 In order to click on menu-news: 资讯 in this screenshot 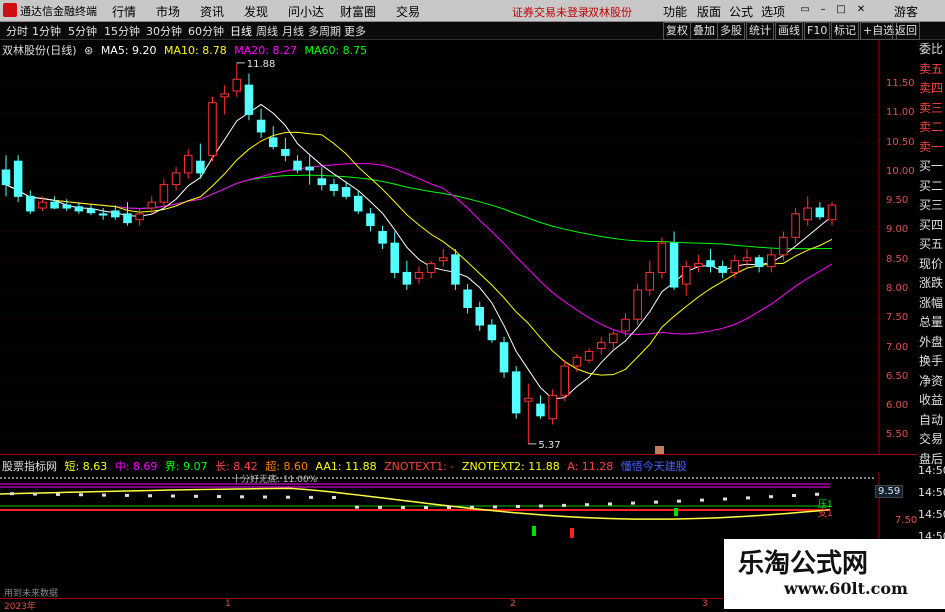, I will do `click(212, 11)`.